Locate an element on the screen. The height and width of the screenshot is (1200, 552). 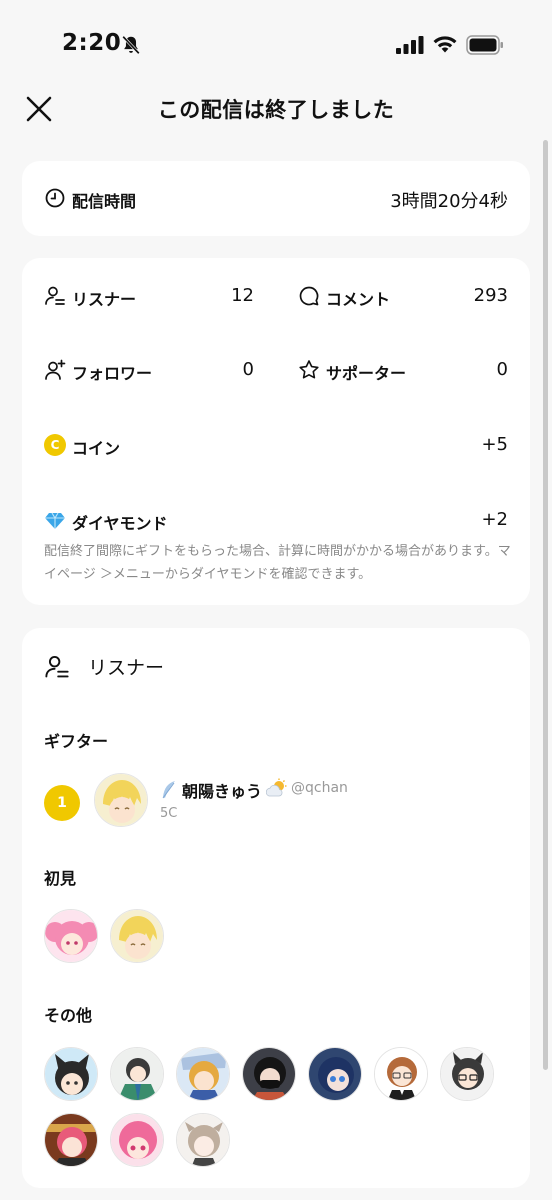
duration-card: 配信時間 3時間20分4秒 is located at coordinates (276, 198).